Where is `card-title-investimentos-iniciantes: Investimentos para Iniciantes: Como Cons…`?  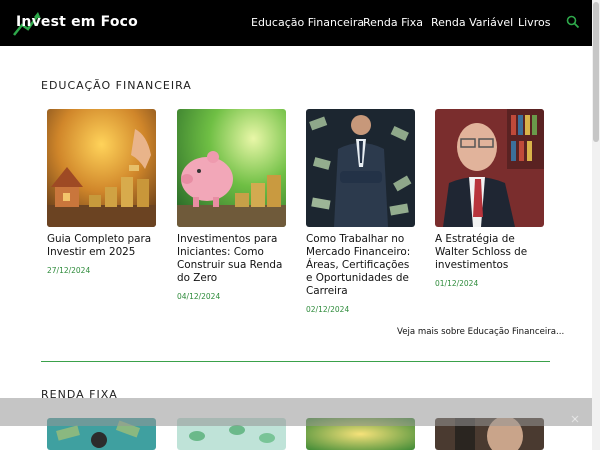 card-title-investimentos-iniciantes: Investimentos para Iniciantes: Como Cons… is located at coordinates (233, 259).